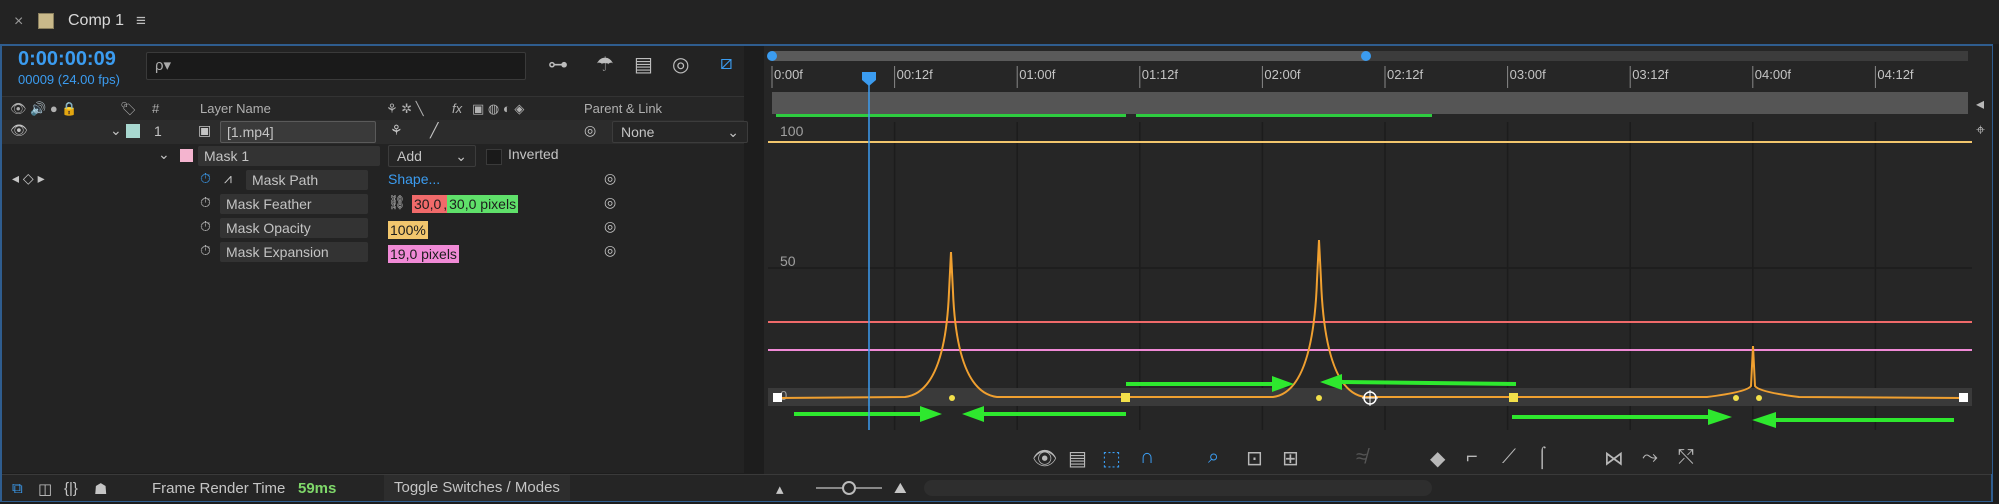 This screenshot has width=1999, height=504. Describe the element at coordinates (100, 489) in the screenshot. I see `render-time-icon: ☗` at that location.